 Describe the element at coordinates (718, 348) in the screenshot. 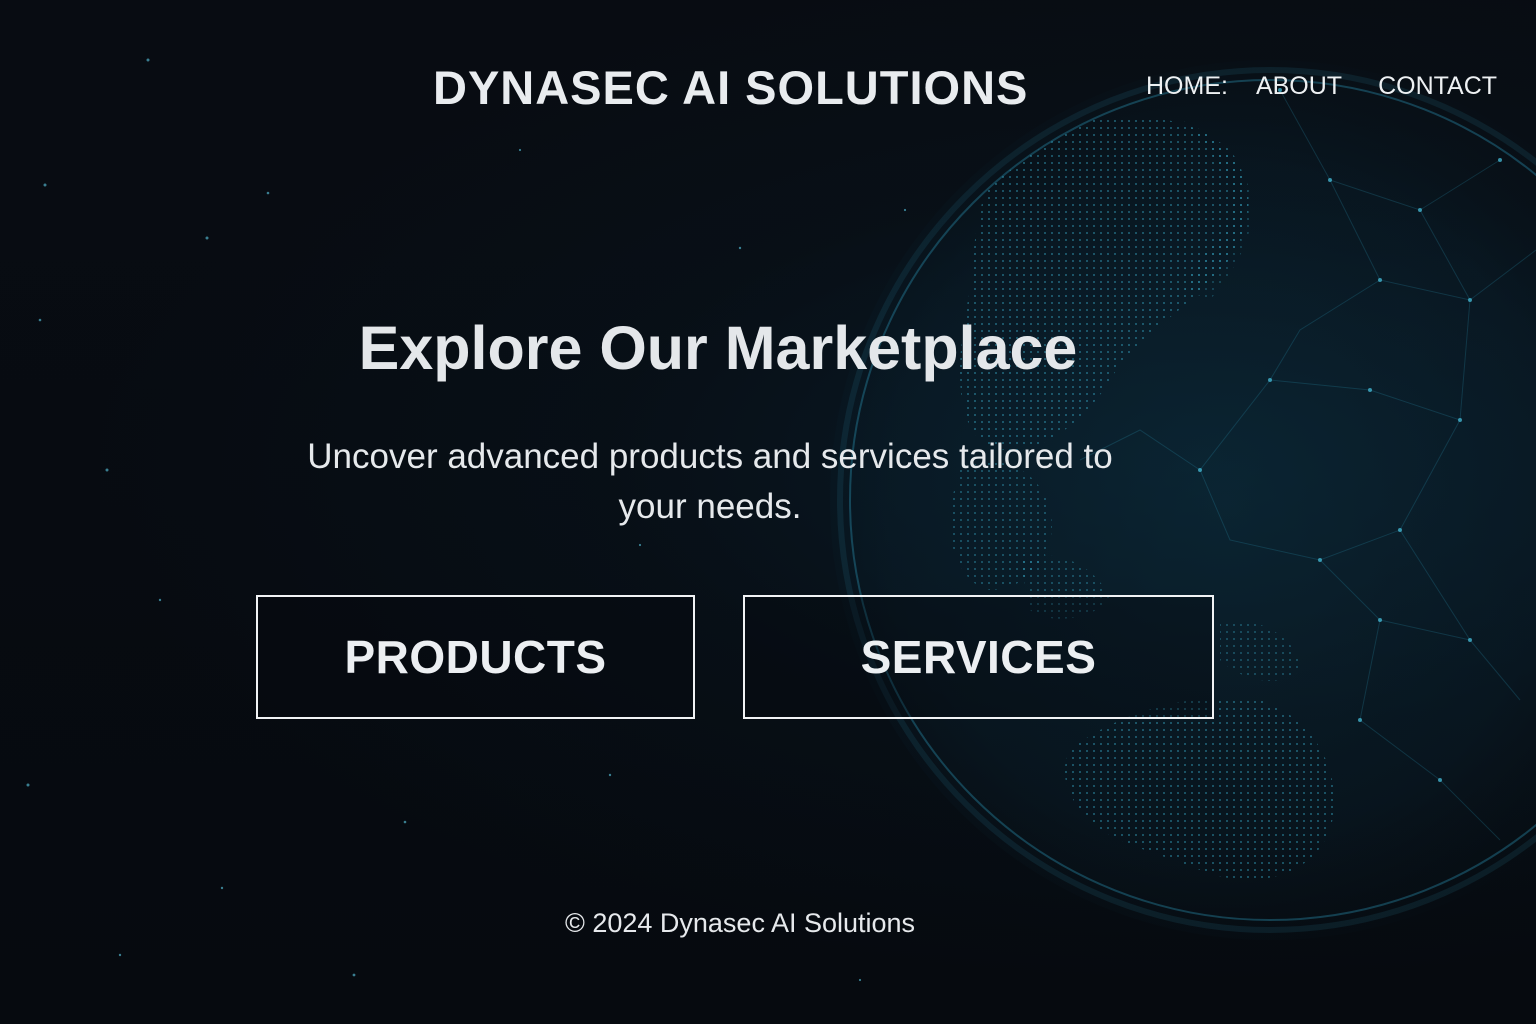

I see `hero-title: Explore Our Marketplace` at that location.